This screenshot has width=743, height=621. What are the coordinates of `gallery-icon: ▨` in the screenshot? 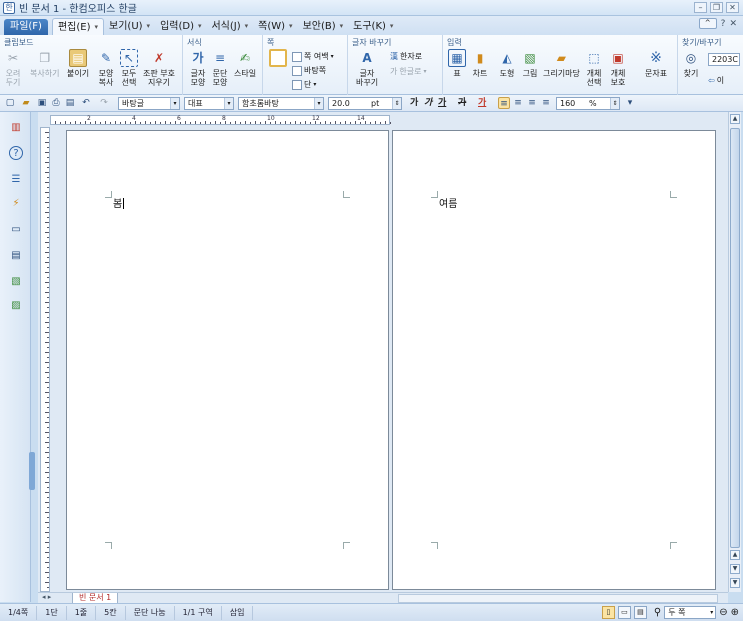 It's located at (16, 305).